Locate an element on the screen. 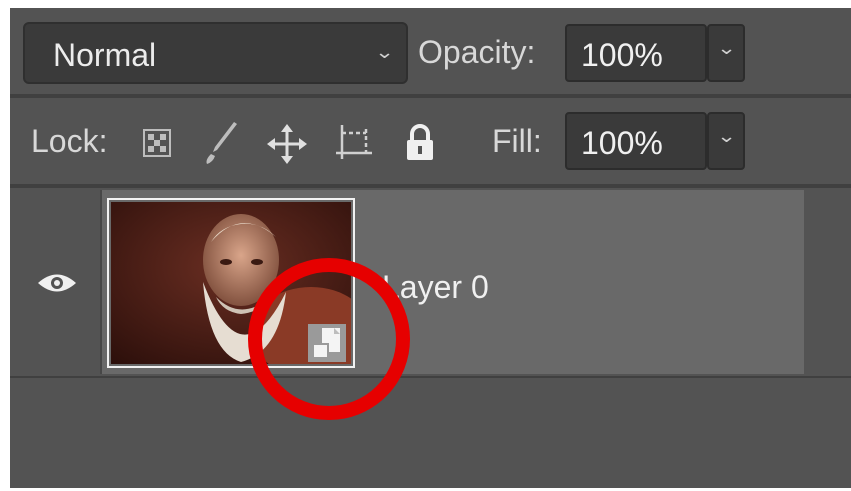 The height and width of the screenshot is (491, 851). fill-value: 100% is located at coordinates (622, 143).